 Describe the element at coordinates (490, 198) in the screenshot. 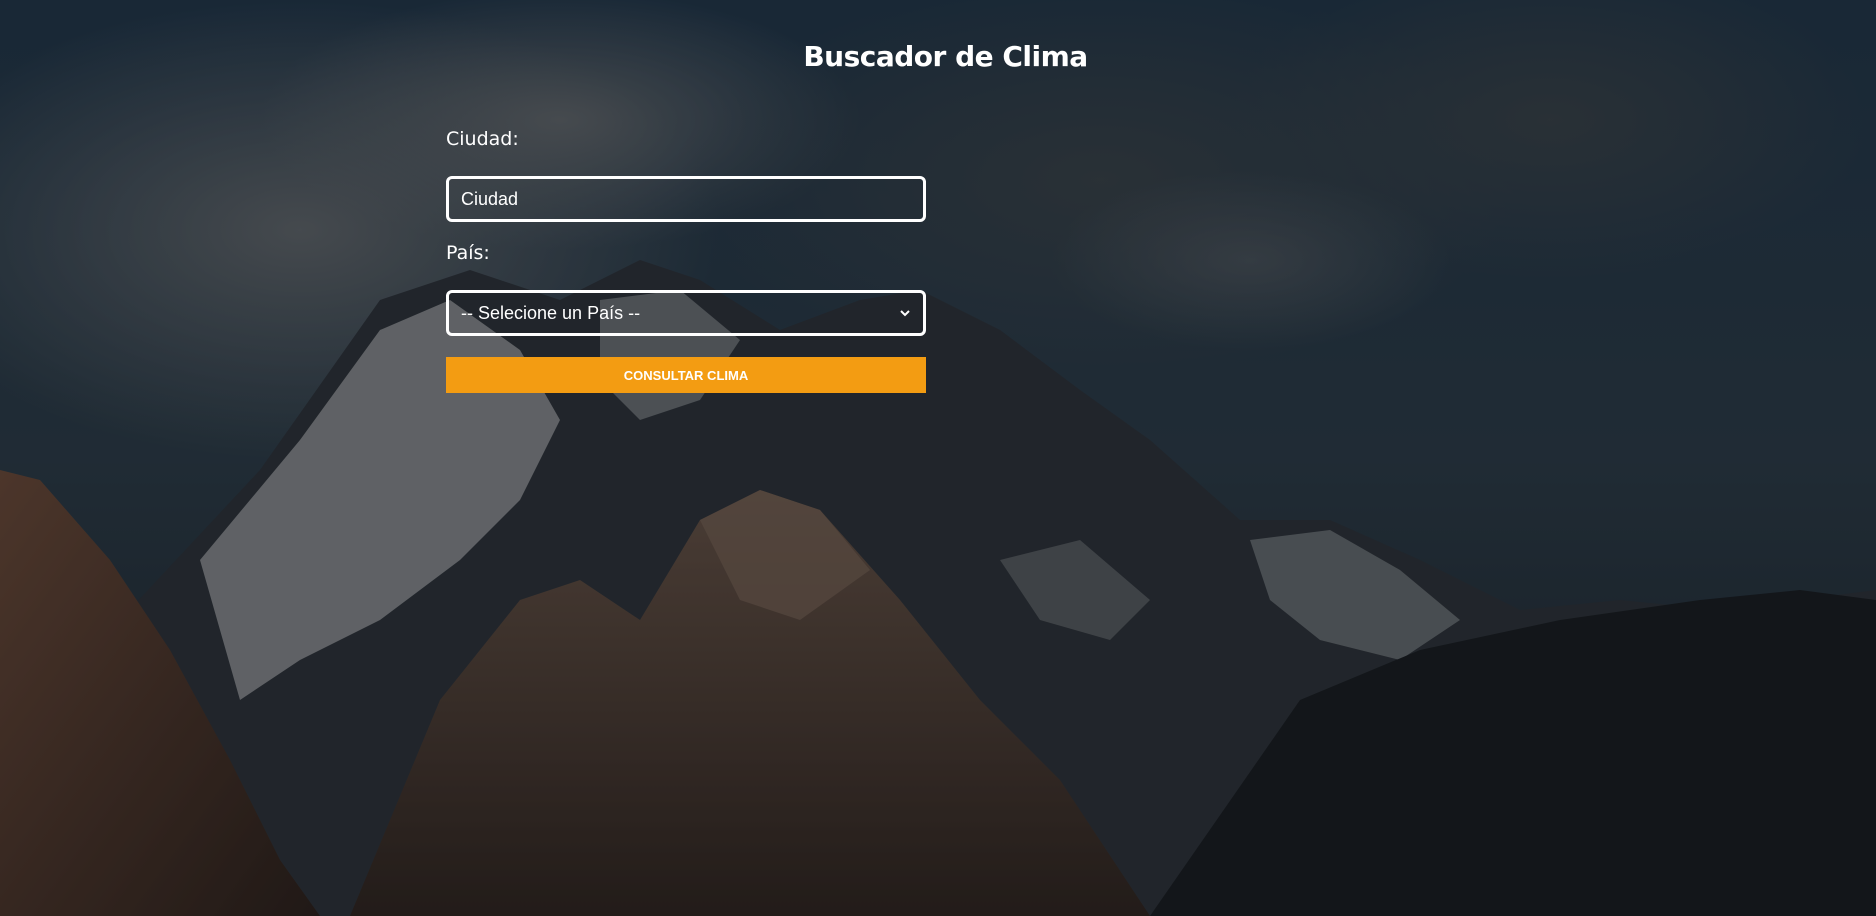

I see `city-input-placeholder: Ciudad` at that location.